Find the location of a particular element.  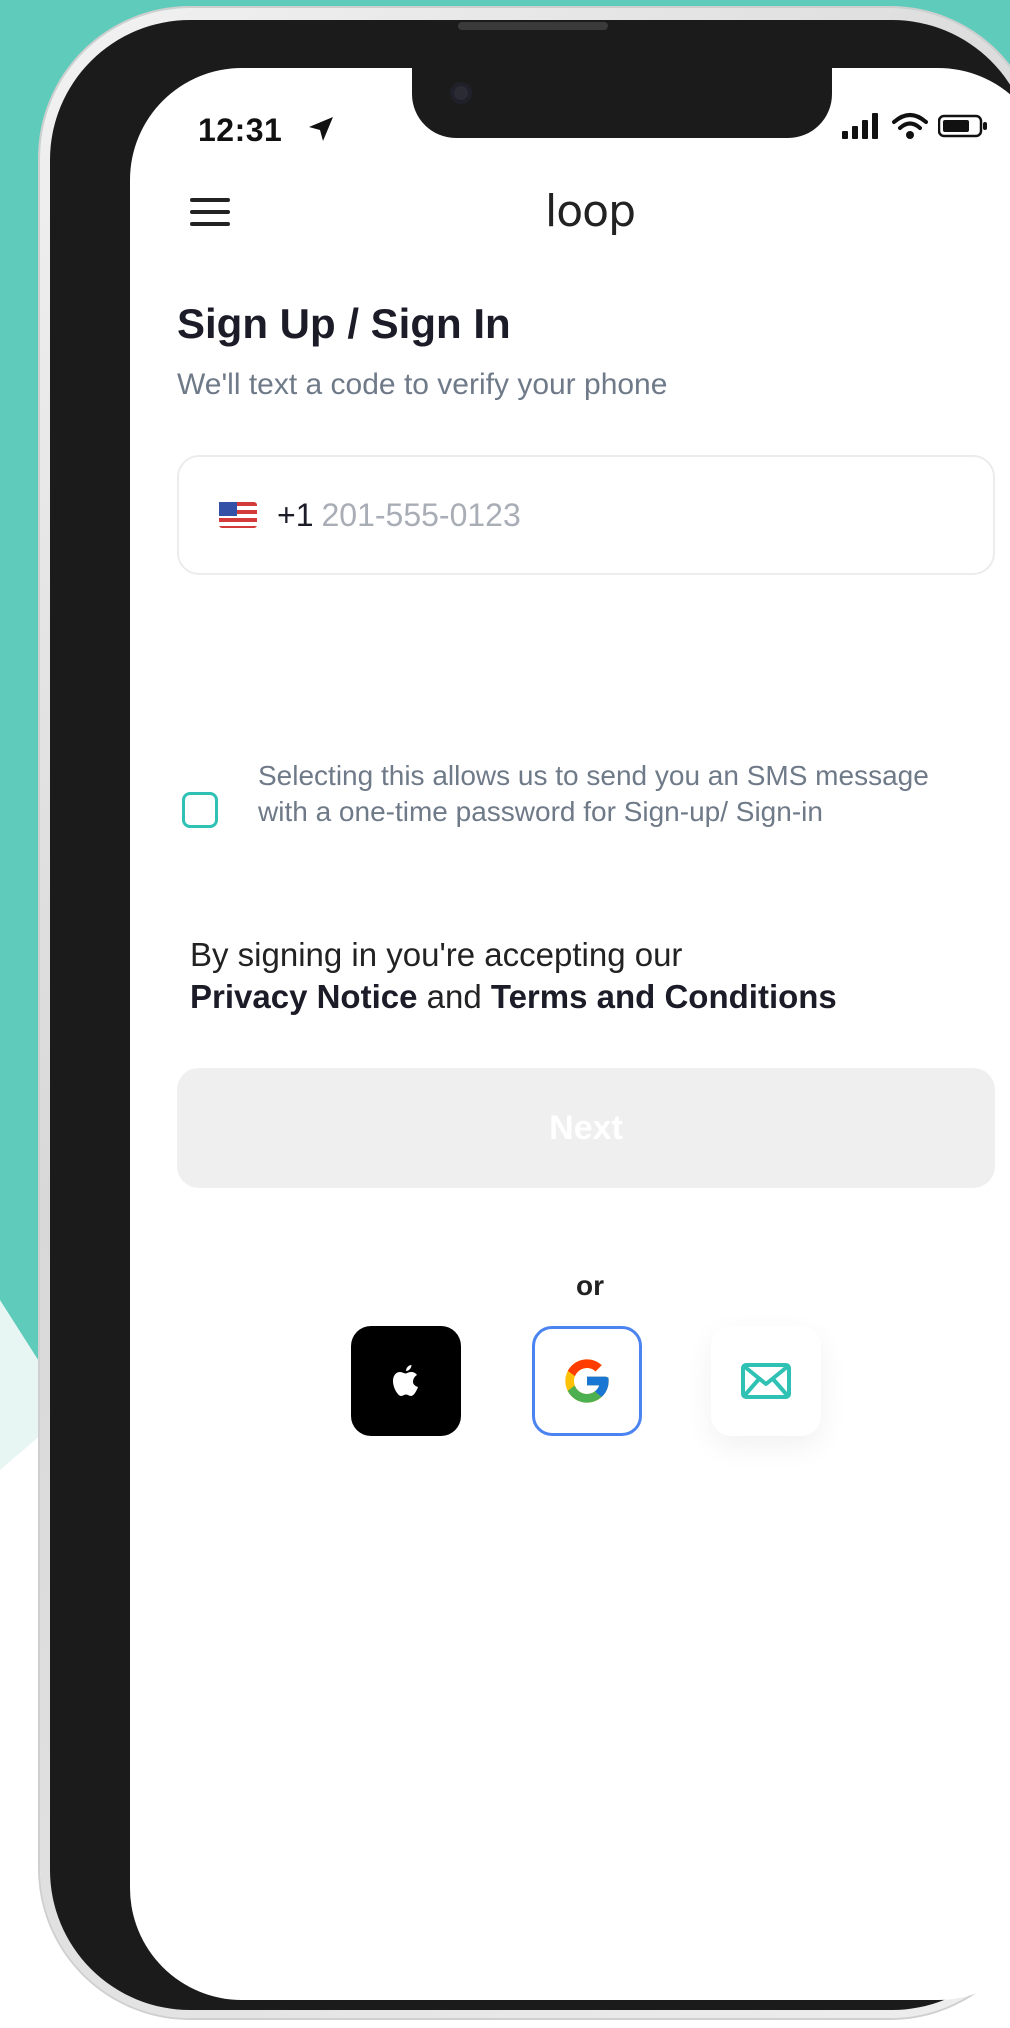

apple-icon is located at coordinates (405, 1380).